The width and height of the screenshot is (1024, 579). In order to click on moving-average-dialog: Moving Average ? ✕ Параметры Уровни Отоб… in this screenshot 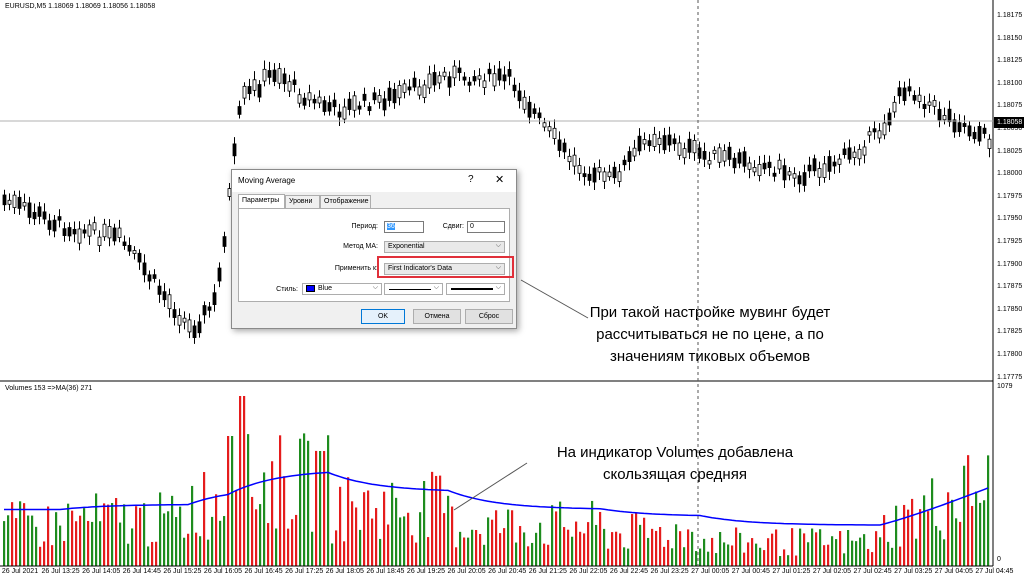, I will do `click(374, 249)`.